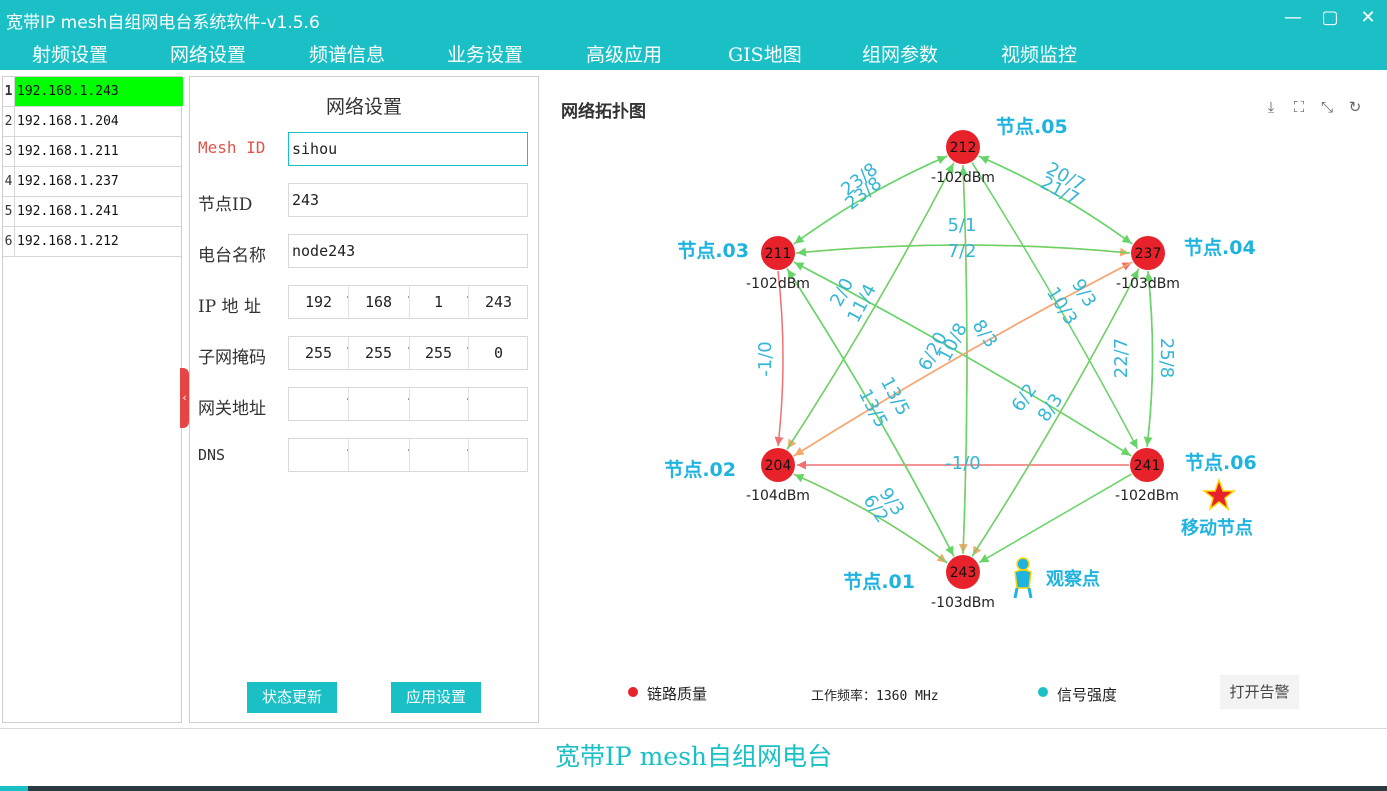 The width and height of the screenshot is (1387, 791). Describe the element at coordinates (677, 694) in the screenshot. I see `link-quality-label: 链路质量` at that location.